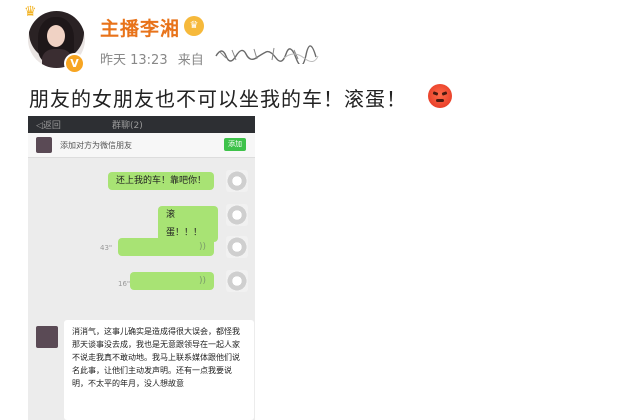  Describe the element at coordinates (124, 284) in the screenshot. I see `voice-duration: 16"` at that location.